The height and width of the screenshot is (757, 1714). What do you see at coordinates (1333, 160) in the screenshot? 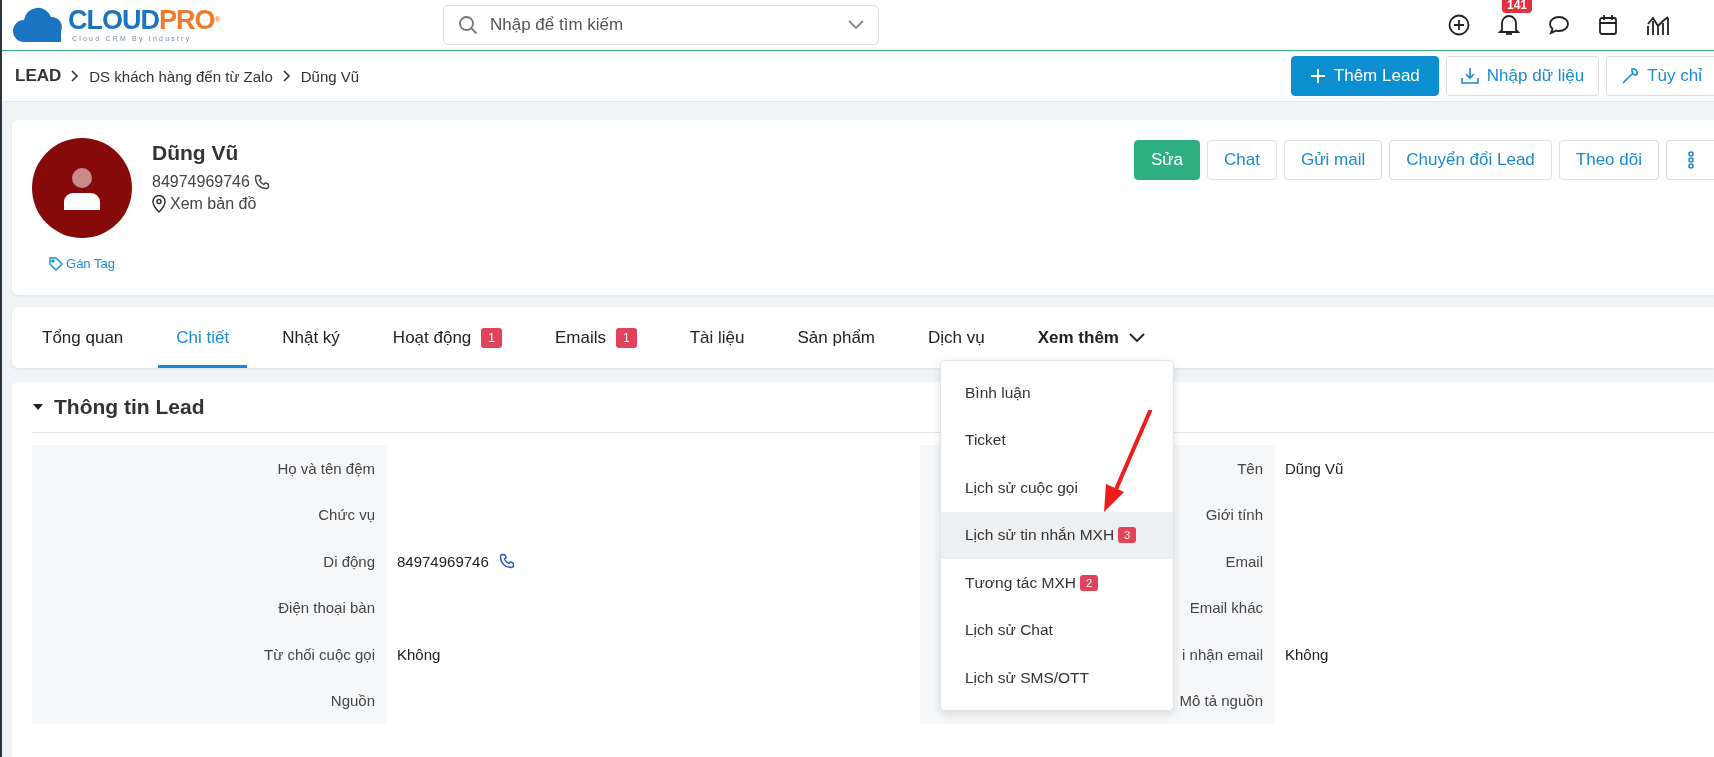
I see `action-button: Gửi mail` at bounding box center [1333, 160].